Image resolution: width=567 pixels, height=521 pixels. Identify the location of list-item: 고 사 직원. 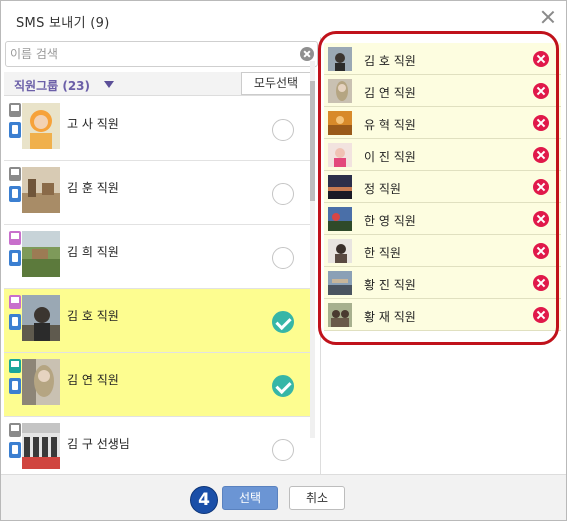
(158, 129).